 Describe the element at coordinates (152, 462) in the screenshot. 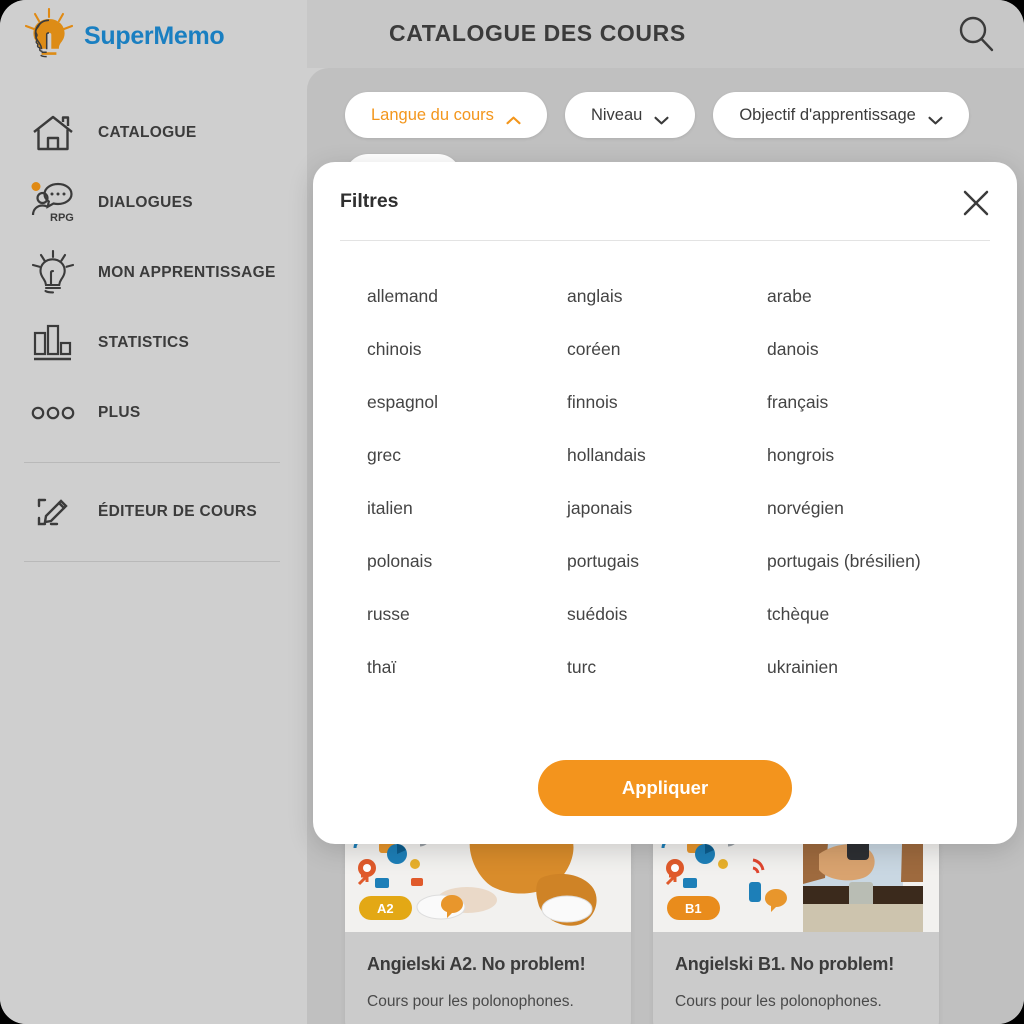

I see `sidebar-divider-top` at that location.